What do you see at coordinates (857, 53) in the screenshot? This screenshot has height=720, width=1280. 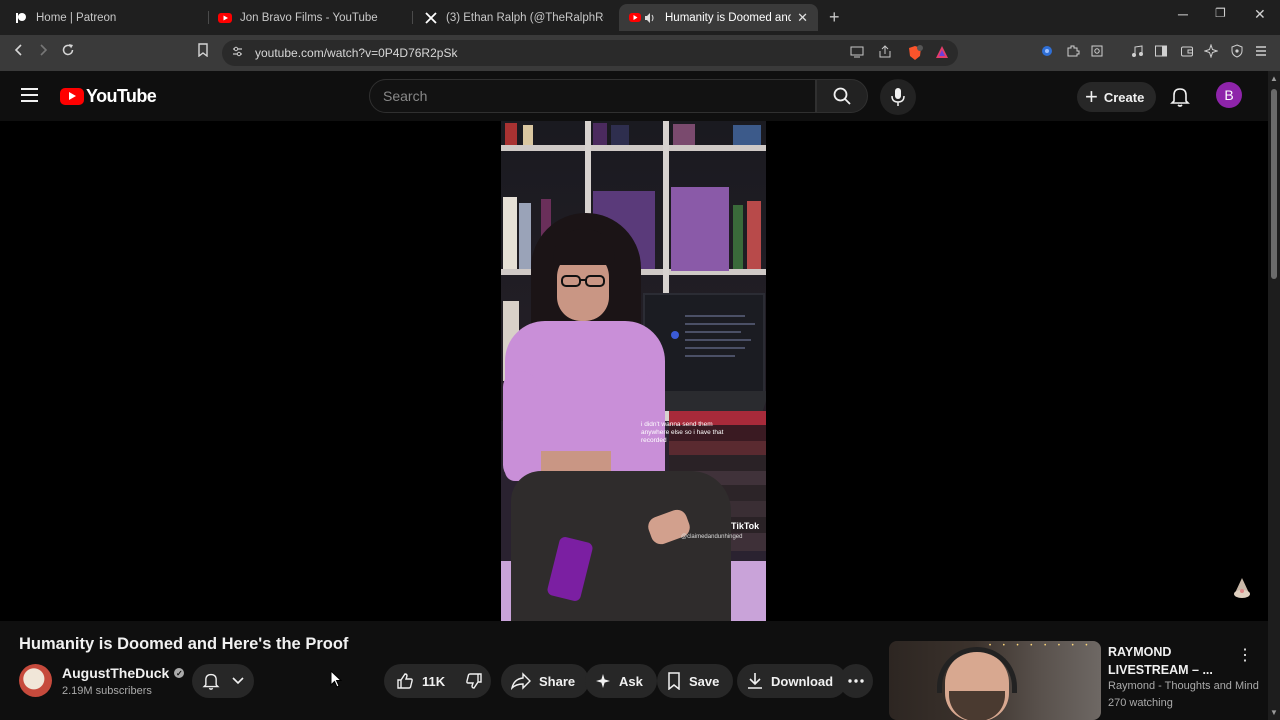 I see `cast-icon` at bounding box center [857, 53].